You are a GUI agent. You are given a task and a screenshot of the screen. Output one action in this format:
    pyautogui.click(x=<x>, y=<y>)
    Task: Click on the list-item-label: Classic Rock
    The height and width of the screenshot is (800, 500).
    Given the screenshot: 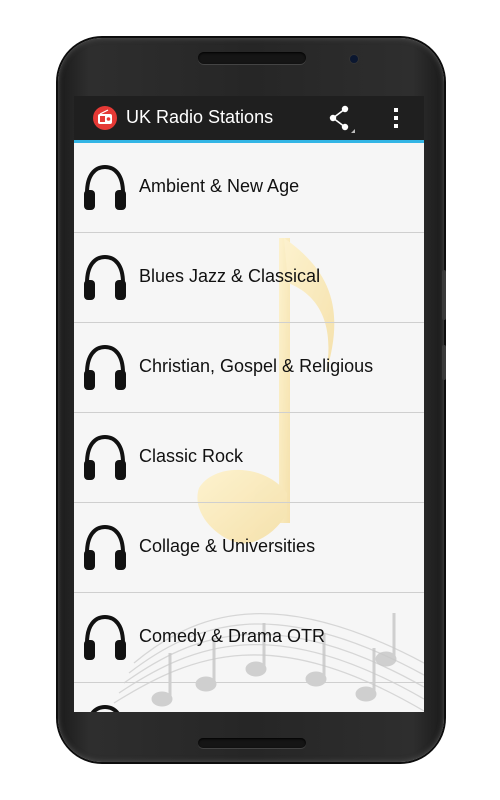 What is the action you would take?
    pyautogui.click(x=191, y=456)
    